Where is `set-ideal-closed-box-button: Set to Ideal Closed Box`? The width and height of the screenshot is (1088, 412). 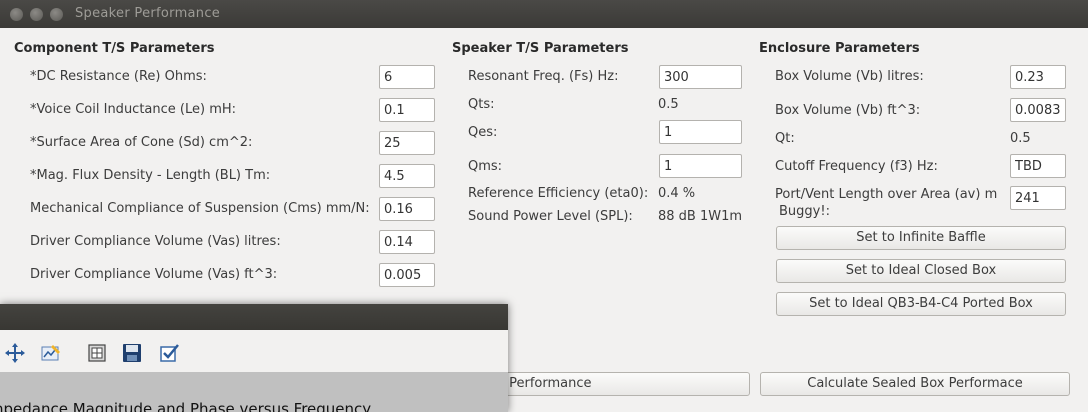 set-ideal-closed-box-button: Set to Ideal Closed Box is located at coordinates (921, 271).